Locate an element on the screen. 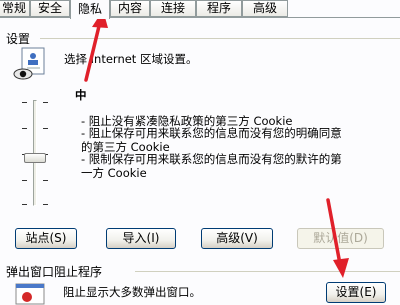  tab-content: 内容 is located at coordinates (130, 8).